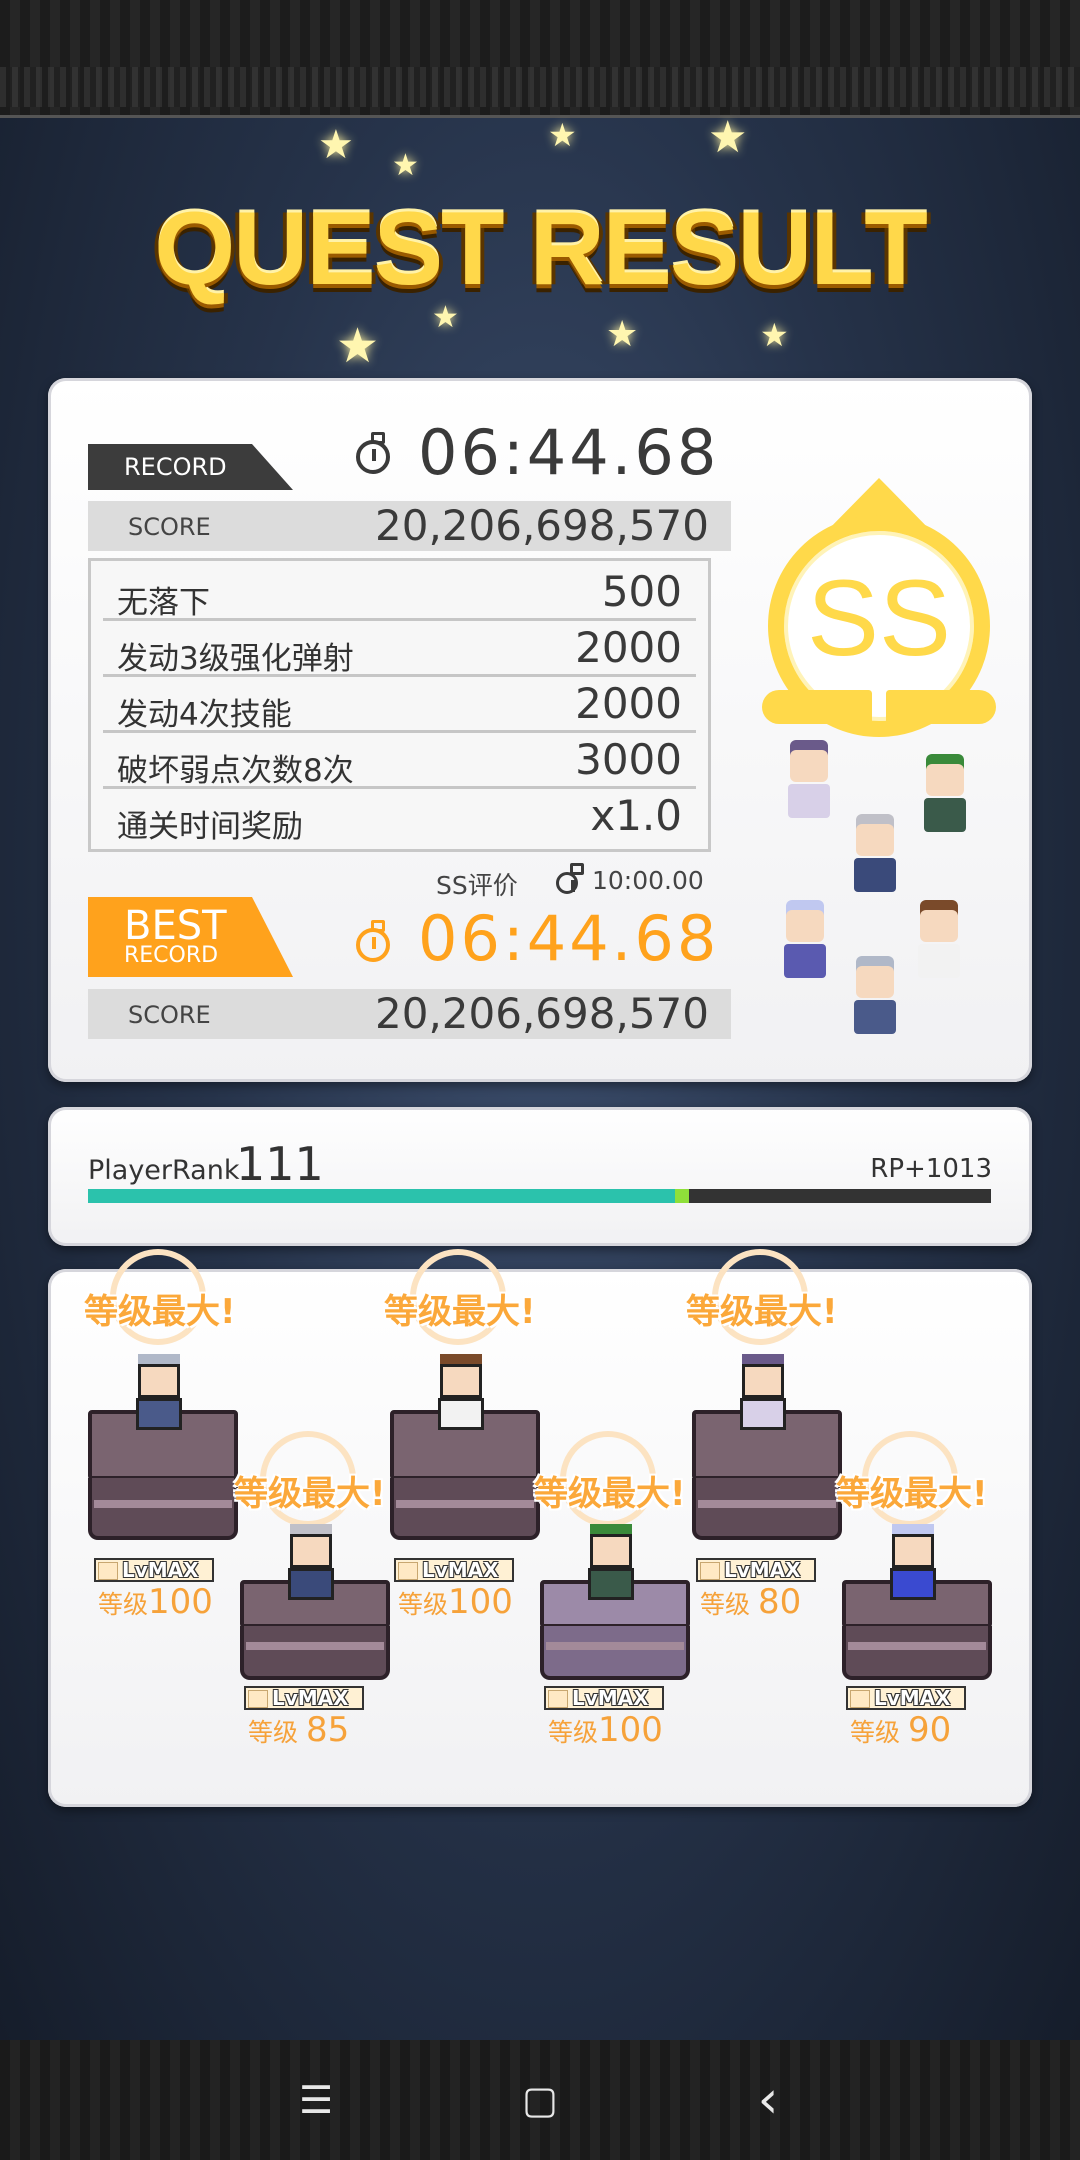  What do you see at coordinates (648, 880) in the screenshot?
I see `ss-condition-time: 10:00.00` at bounding box center [648, 880].